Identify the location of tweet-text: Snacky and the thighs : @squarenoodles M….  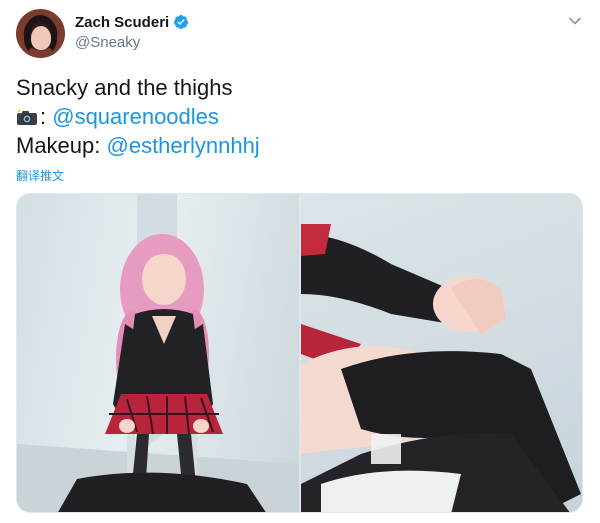
(138, 116).